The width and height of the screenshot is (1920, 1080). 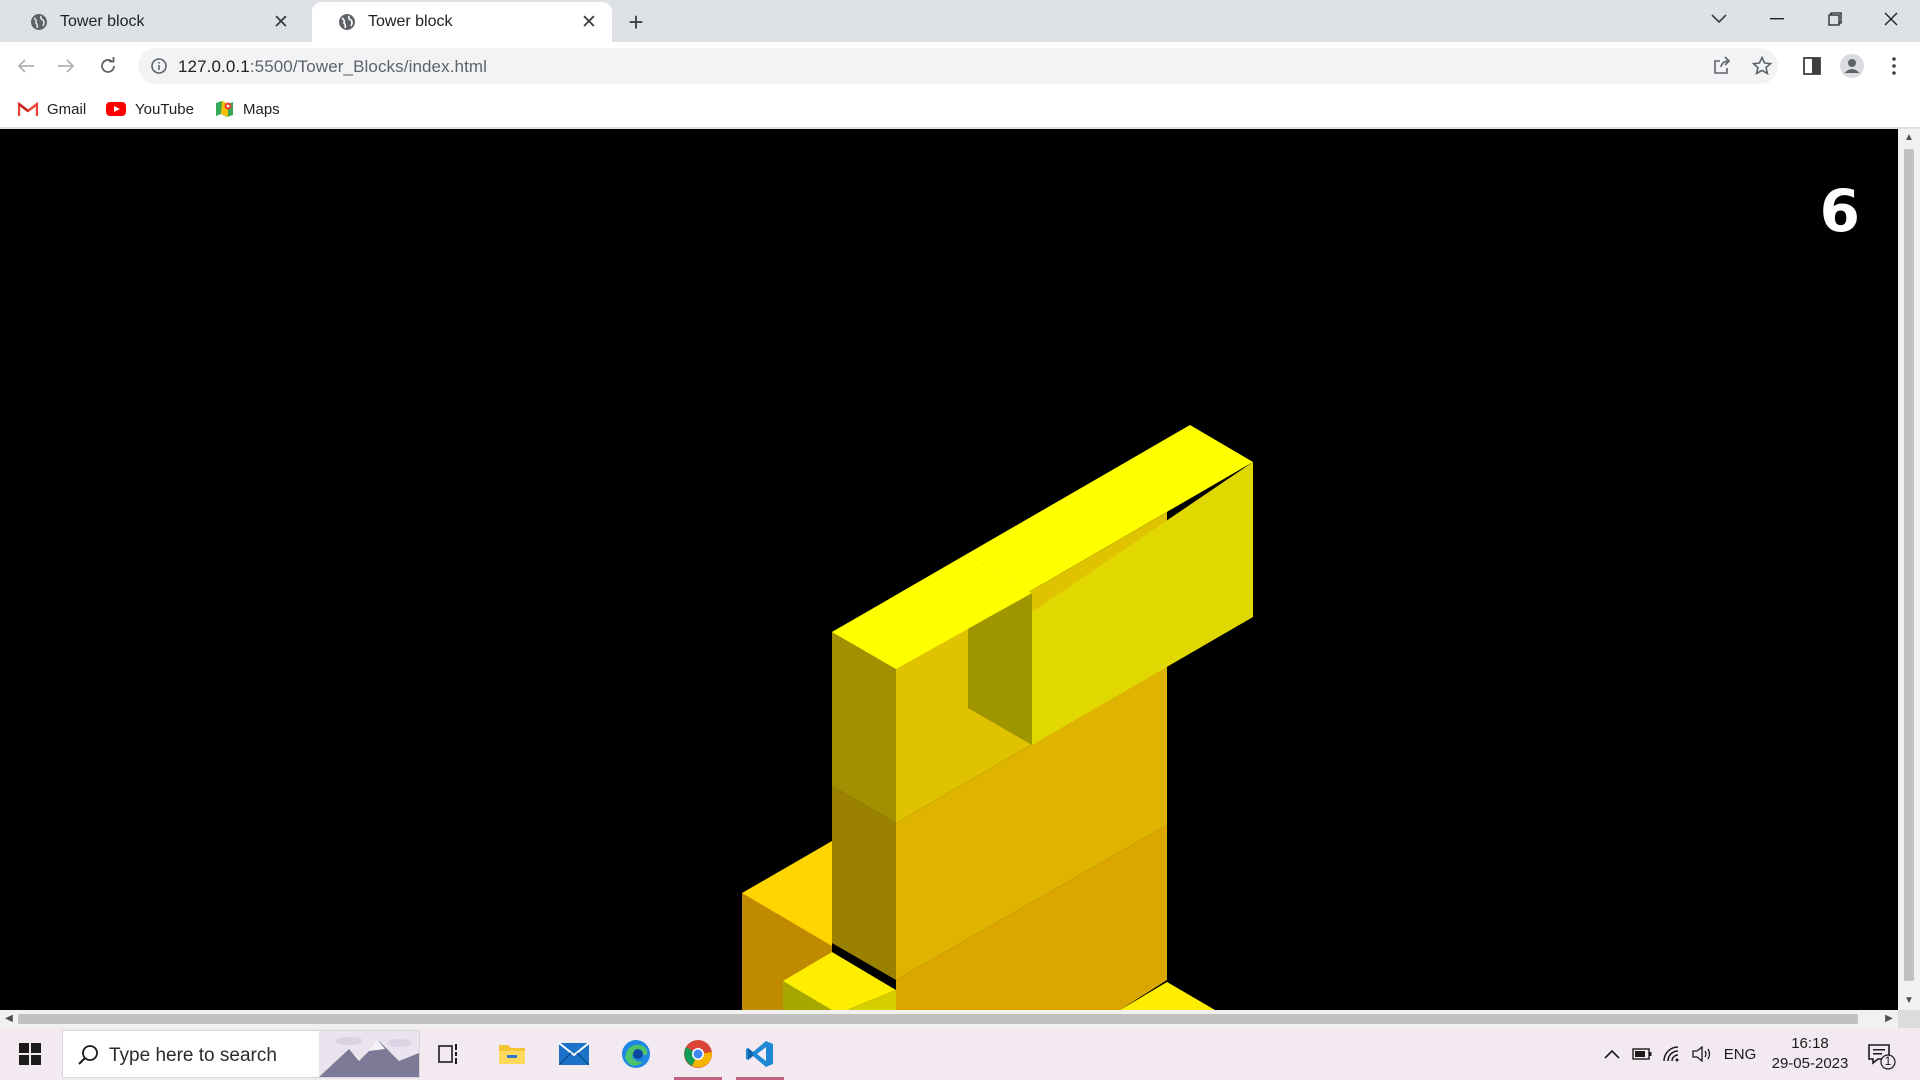 What do you see at coordinates (28, 108) in the screenshot?
I see `gmail-icon` at bounding box center [28, 108].